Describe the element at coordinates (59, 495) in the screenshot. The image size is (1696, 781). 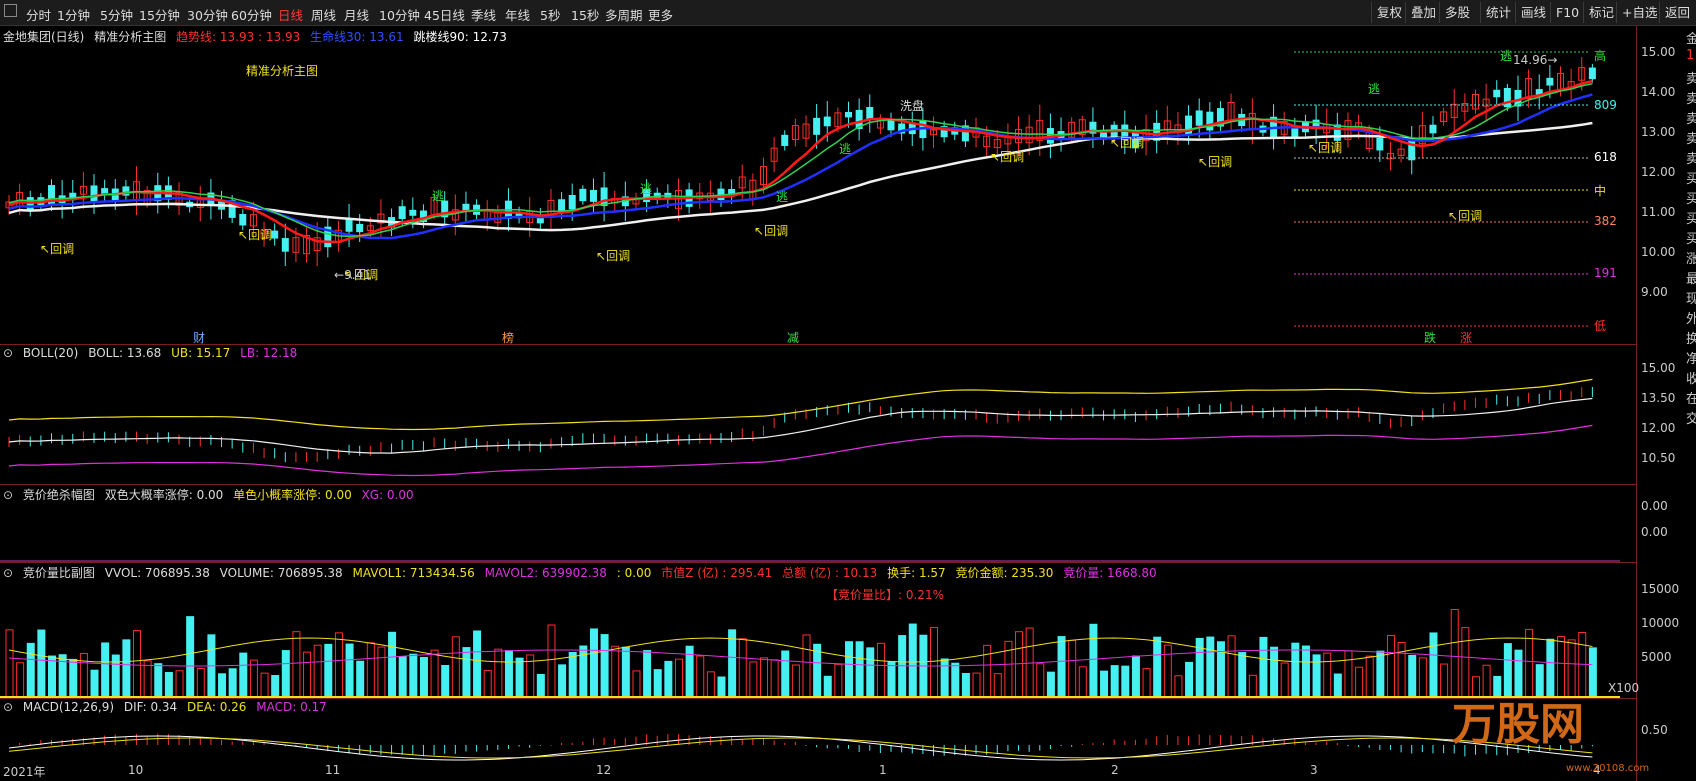
I see `auction-title: 竞价绝杀幅图` at that location.